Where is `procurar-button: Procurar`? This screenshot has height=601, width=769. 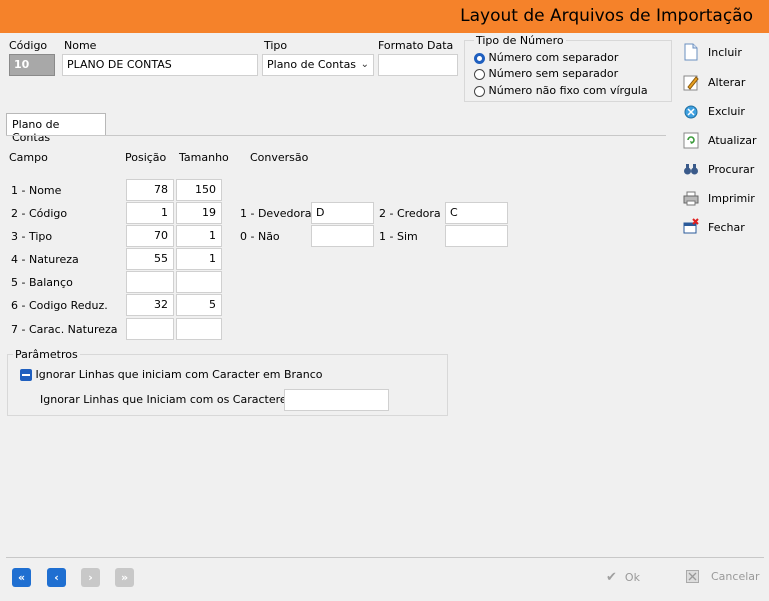
procurar-button: Procurar is located at coordinates (725, 169).